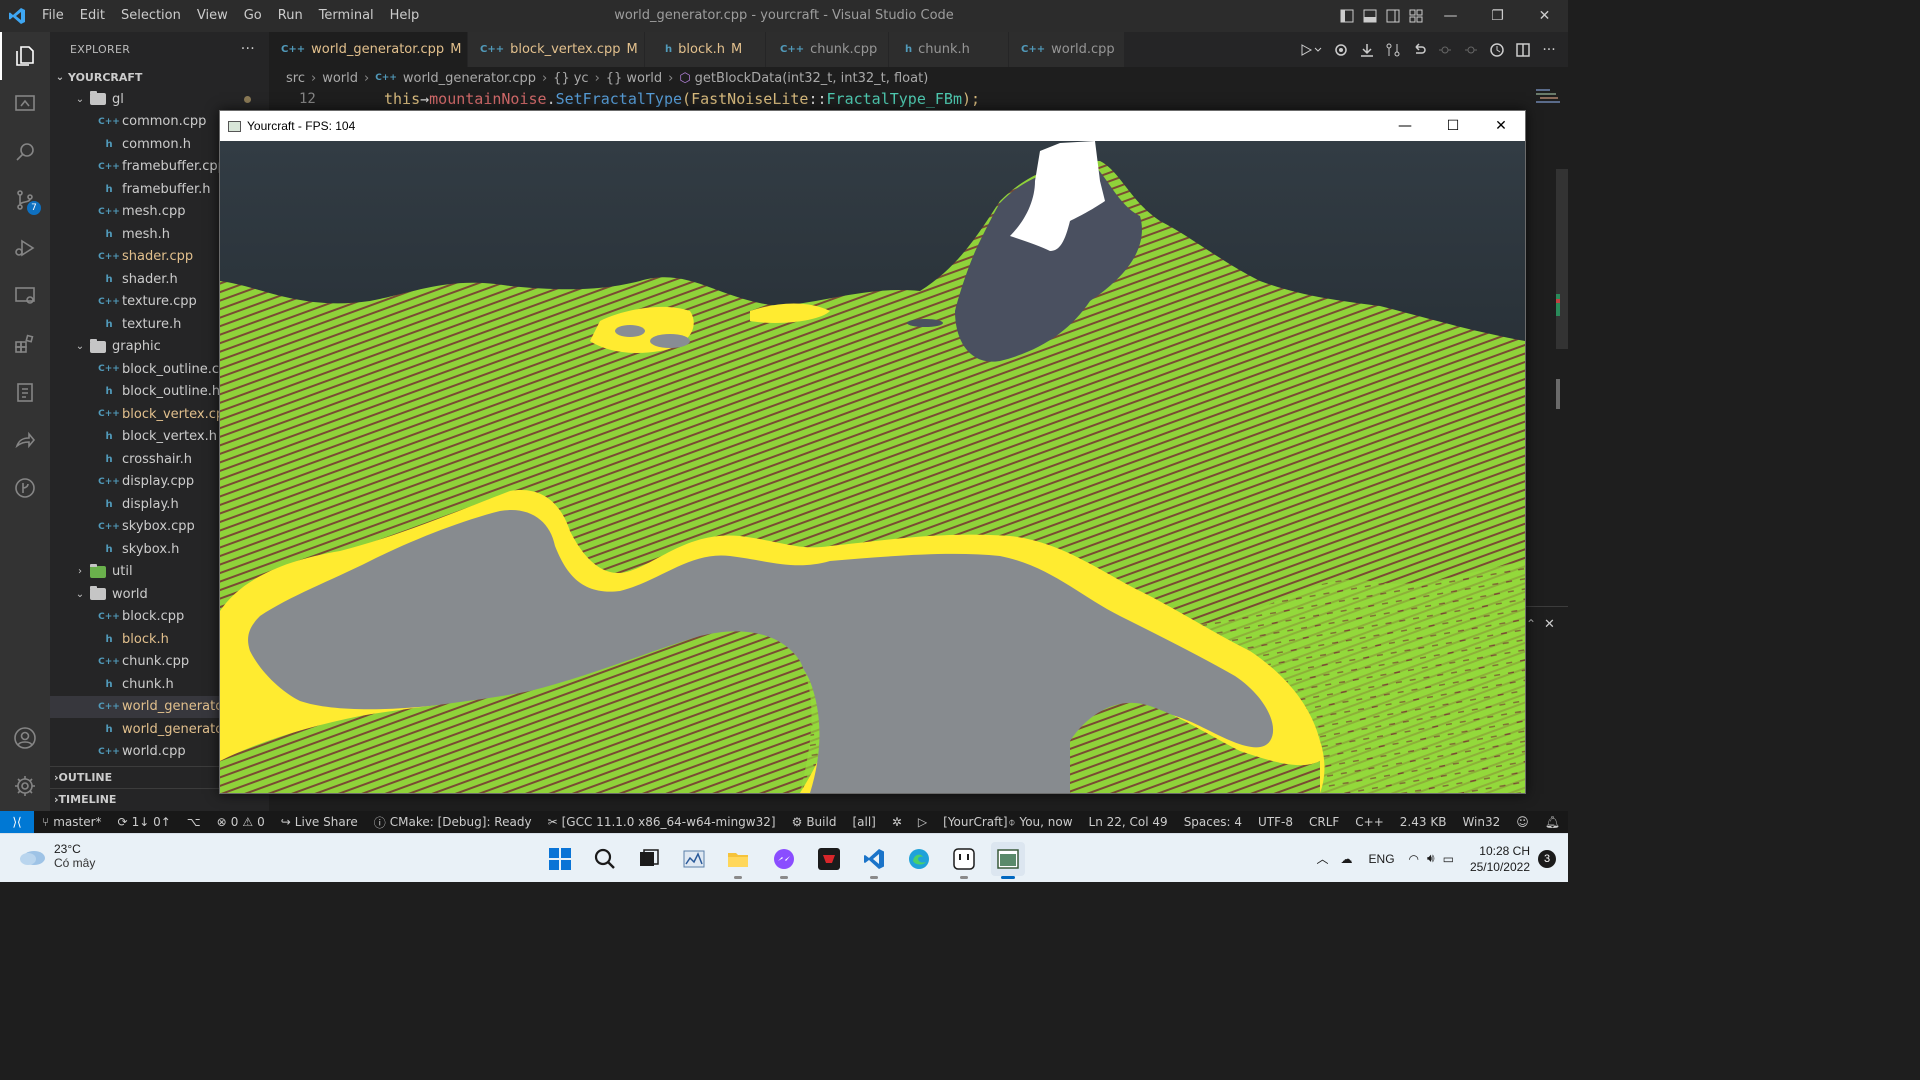  Describe the element at coordinates (814, 822) in the screenshot. I see `build-button: ⚙ Build` at that location.